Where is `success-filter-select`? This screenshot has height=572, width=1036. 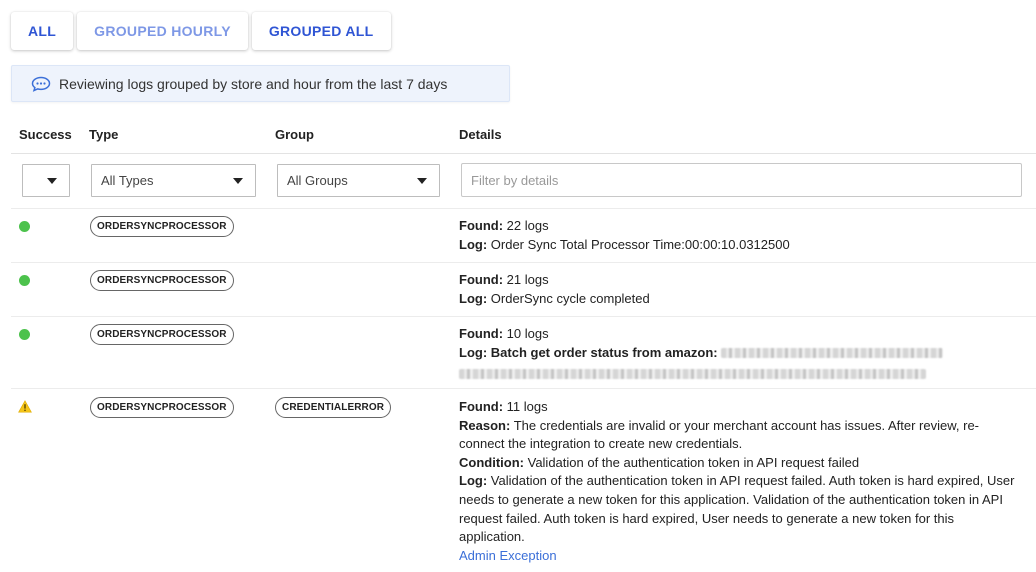
success-filter-select is located at coordinates (46, 180).